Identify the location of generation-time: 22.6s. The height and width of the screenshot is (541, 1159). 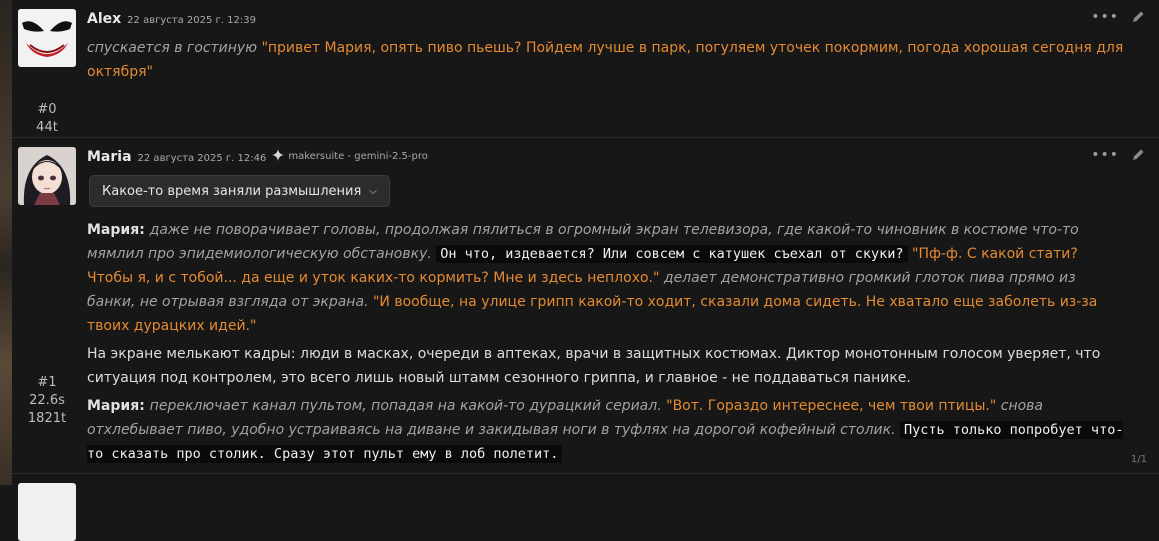
(47, 400).